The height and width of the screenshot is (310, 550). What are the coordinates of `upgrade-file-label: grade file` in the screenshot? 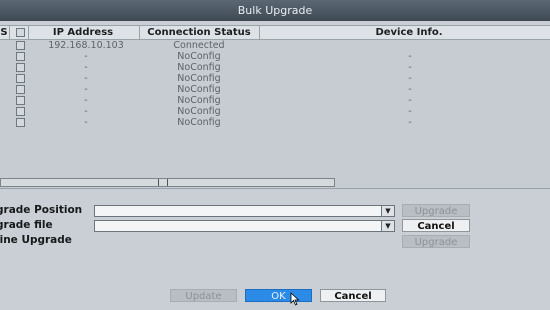 It's located at (26, 225).